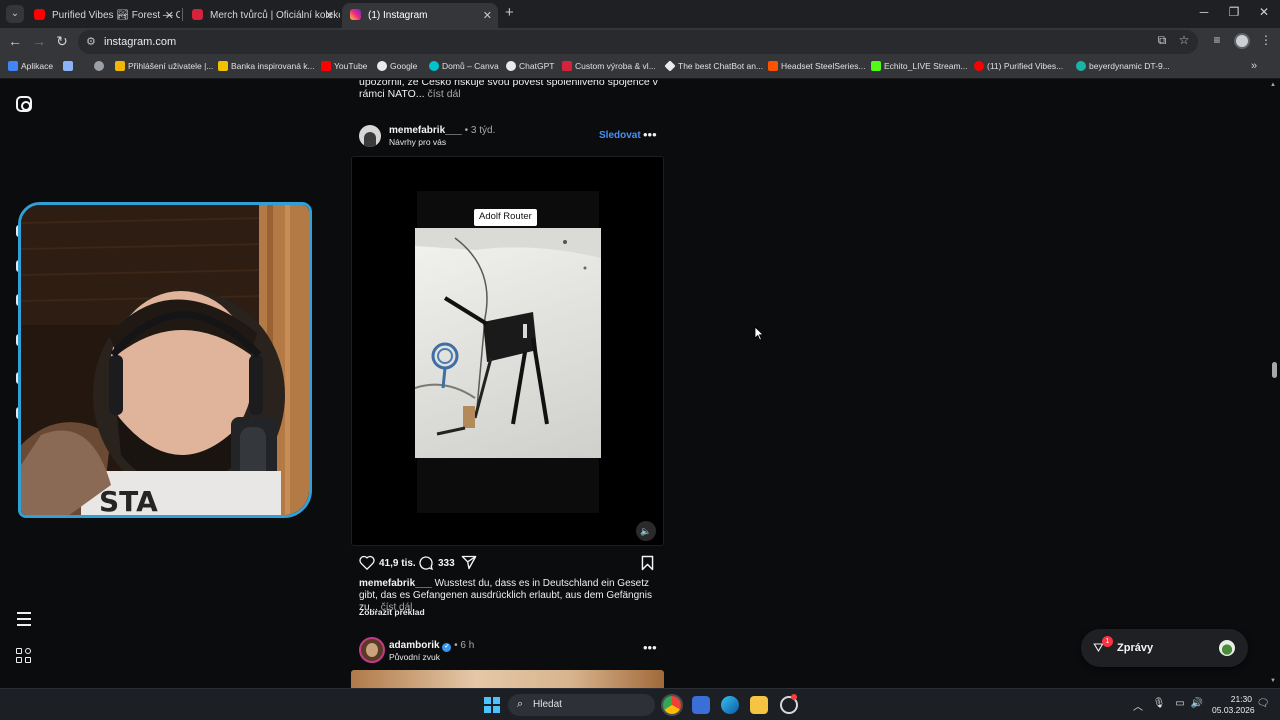 This screenshot has width=1280, height=720. Describe the element at coordinates (1159, 703) in the screenshot. I see `microphone-icon: 🎙` at that location.